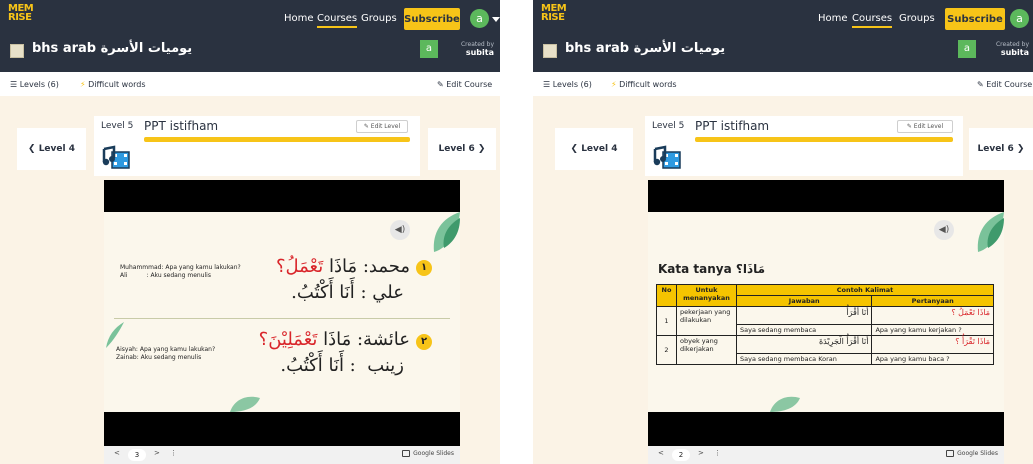 The width and height of the screenshot is (1033, 464). What do you see at coordinates (159, 357) in the screenshot?
I see `translation-line: Zainab: Aku sedang menulis` at bounding box center [159, 357].